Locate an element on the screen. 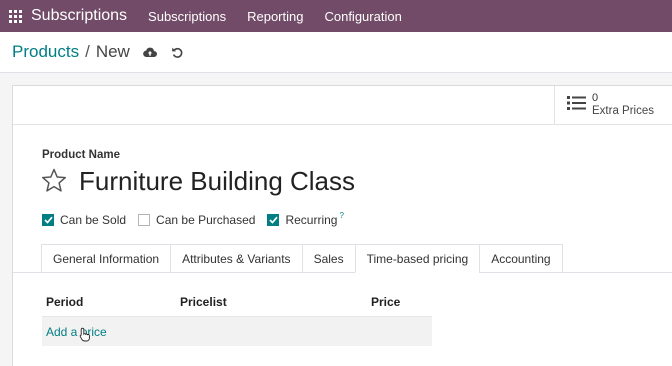 This screenshot has height=366, width=672. product-options: Can be Sold Can be Purchased Recurring ? is located at coordinates (199, 219).